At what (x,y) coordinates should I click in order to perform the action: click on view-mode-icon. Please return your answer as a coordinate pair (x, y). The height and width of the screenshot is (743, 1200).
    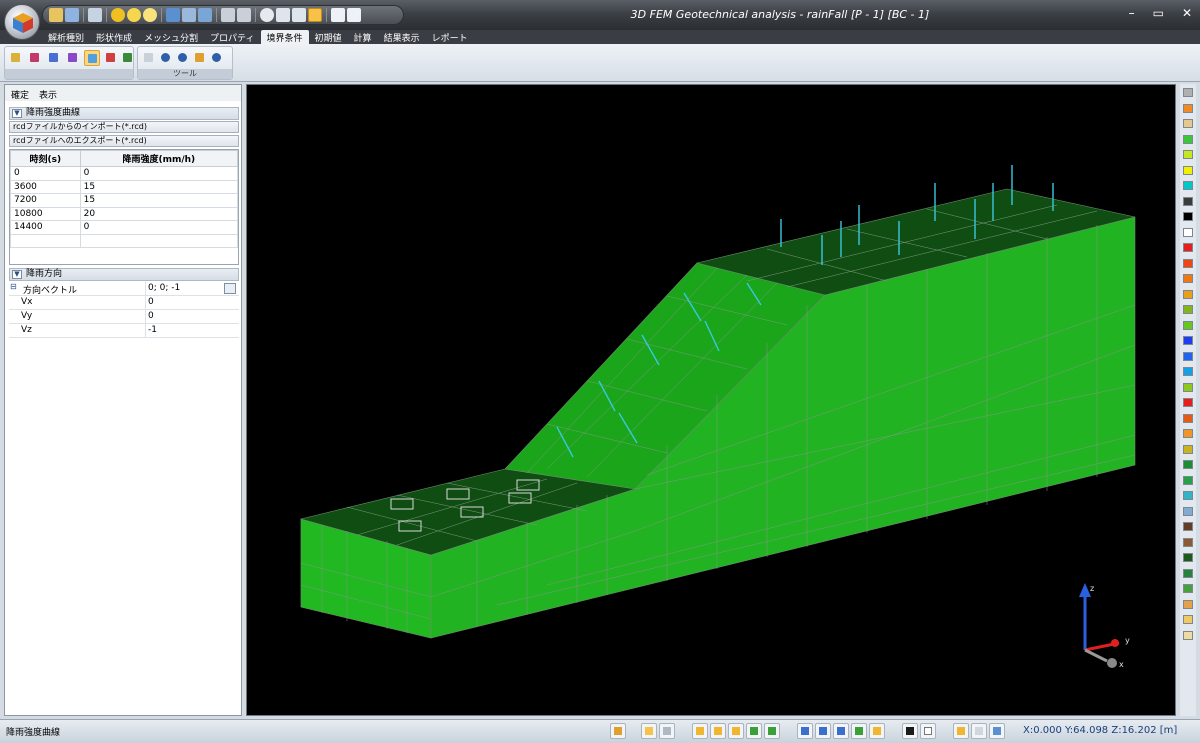
    Looking at the image, I should click on (189, 15).